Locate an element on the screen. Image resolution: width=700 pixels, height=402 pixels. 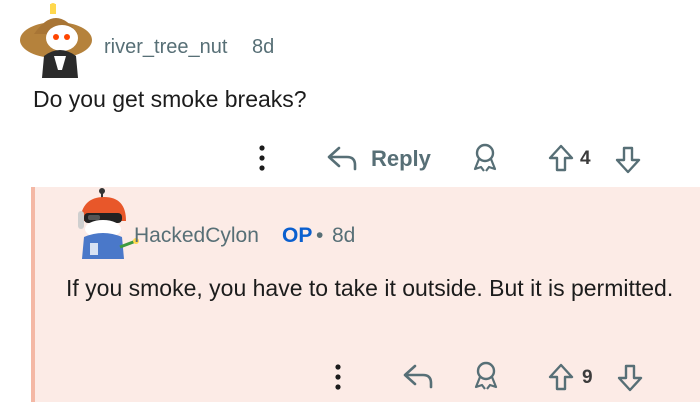
comment-action-bar: Reply 4 is located at coordinates (350, 158).